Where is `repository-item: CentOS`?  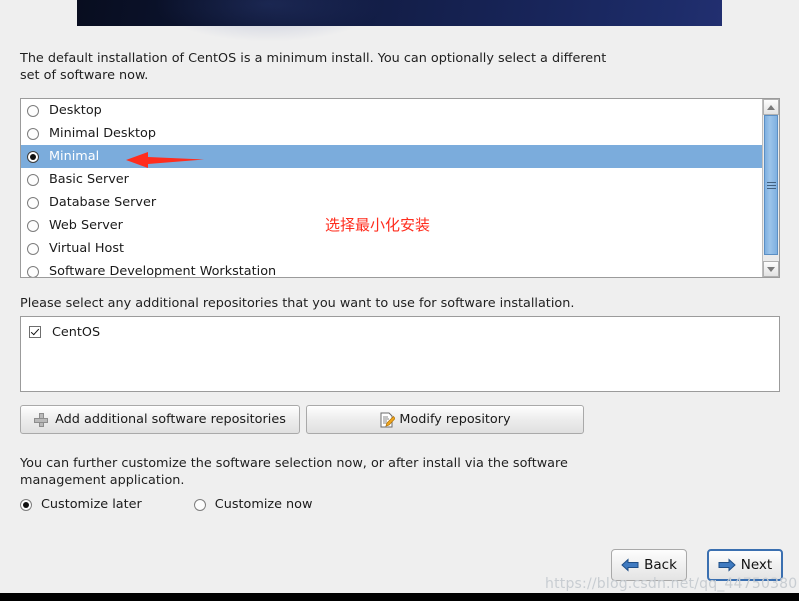
repository-item: CentOS is located at coordinates (404, 332).